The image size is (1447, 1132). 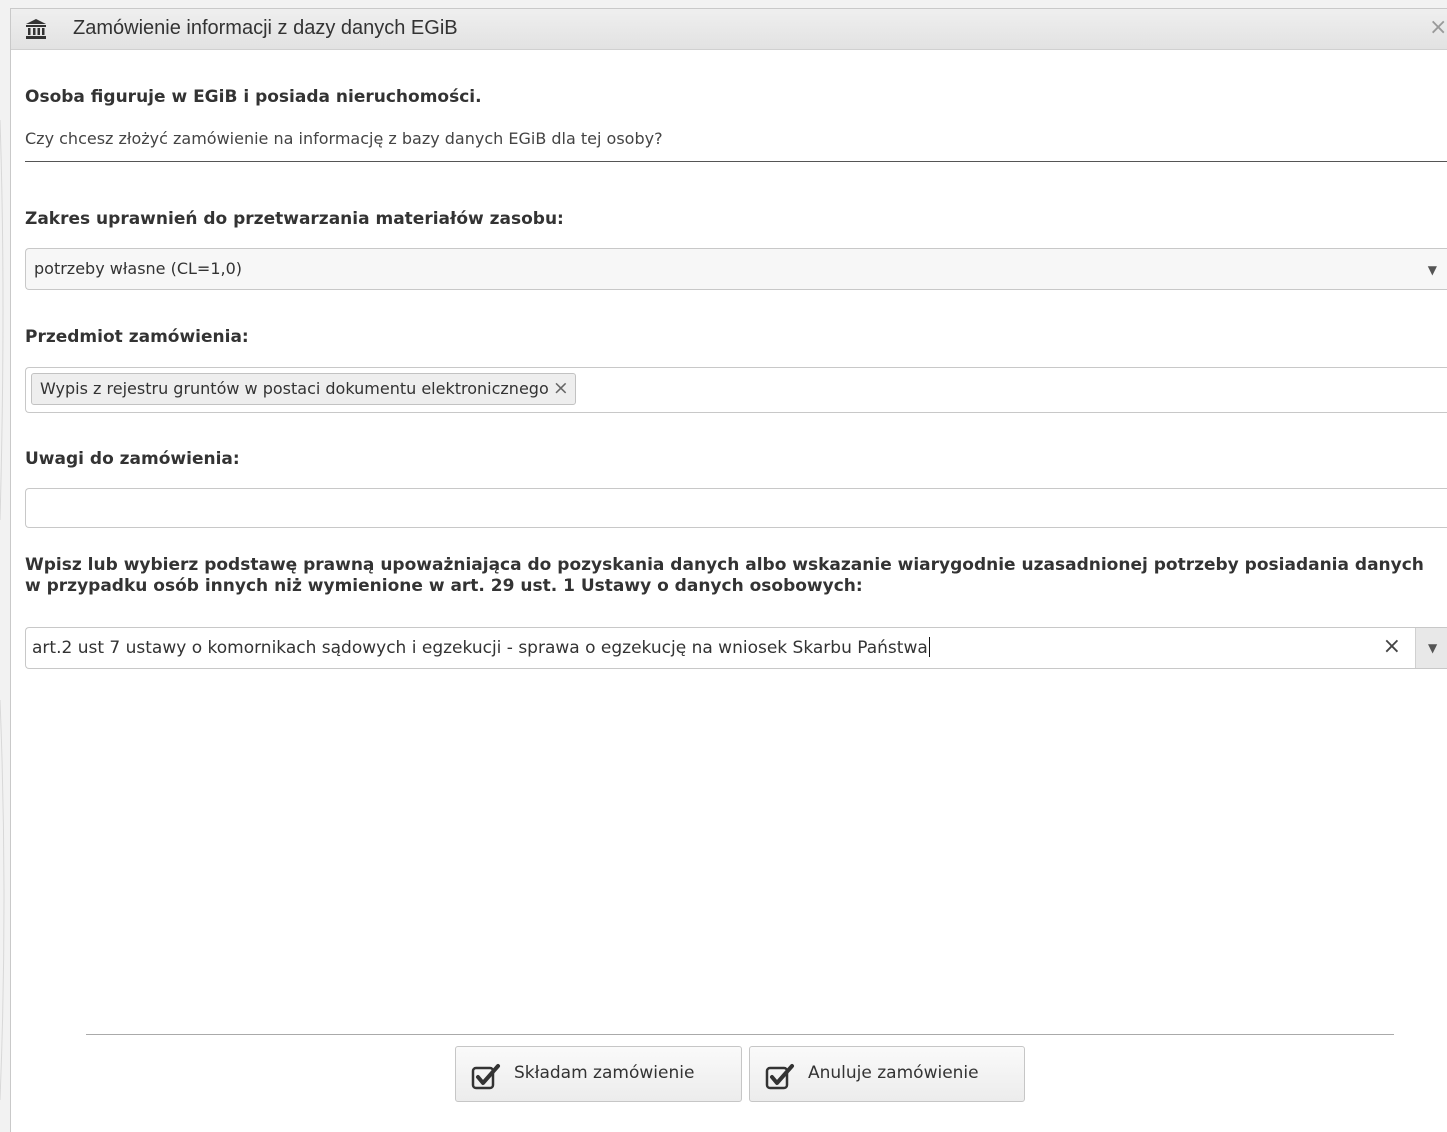 I want to click on scope-select: potrzeby własne (CL=1,0) ▼, so click(x=736, y=269).